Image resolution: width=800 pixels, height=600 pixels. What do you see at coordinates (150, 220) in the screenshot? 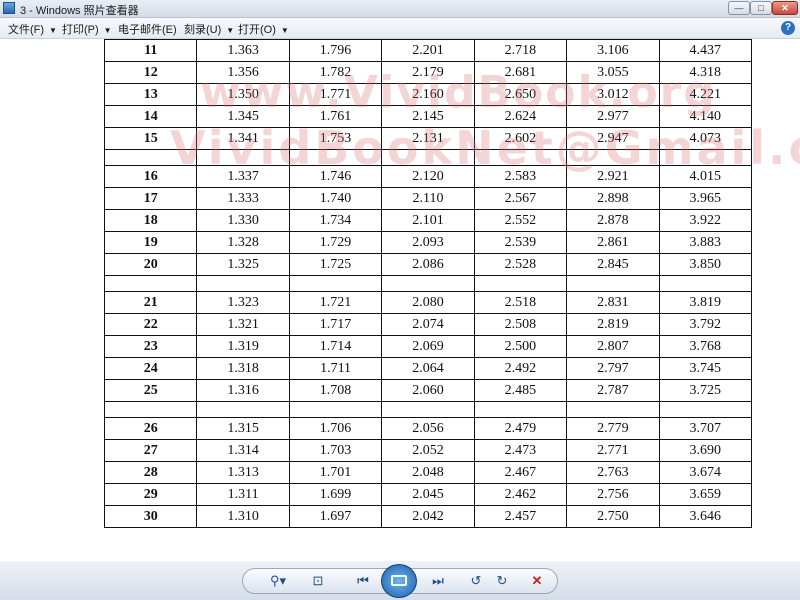
I see `row-number-cell: 18` at bounding box center [150, 220].